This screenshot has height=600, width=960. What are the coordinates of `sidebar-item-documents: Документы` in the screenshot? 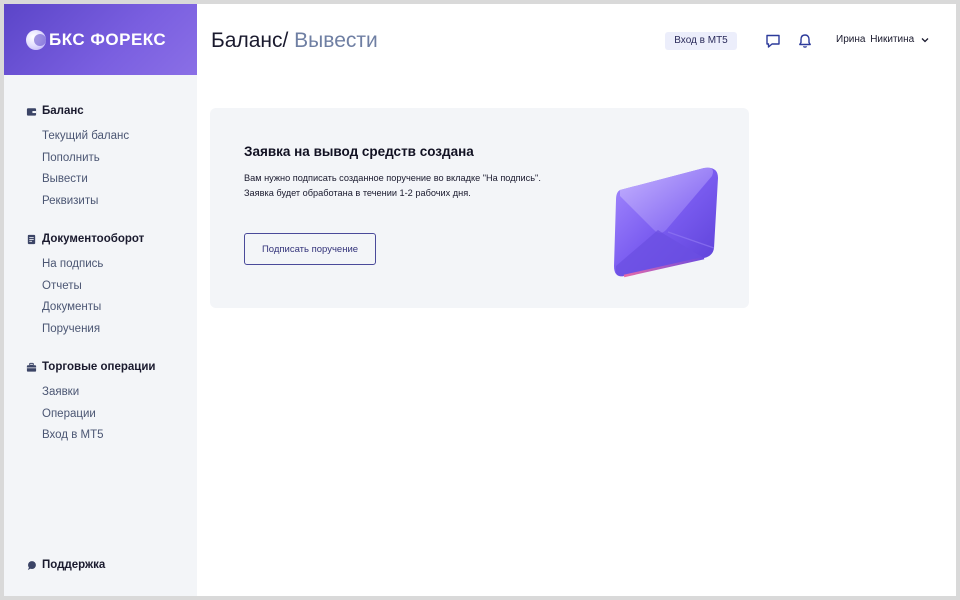 It's located at (108, 308).